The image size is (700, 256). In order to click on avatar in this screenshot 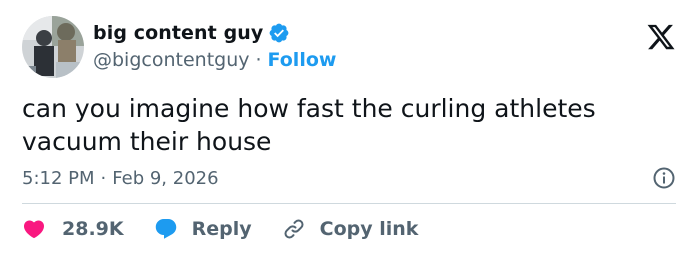, I will do `click(53, 47)`.